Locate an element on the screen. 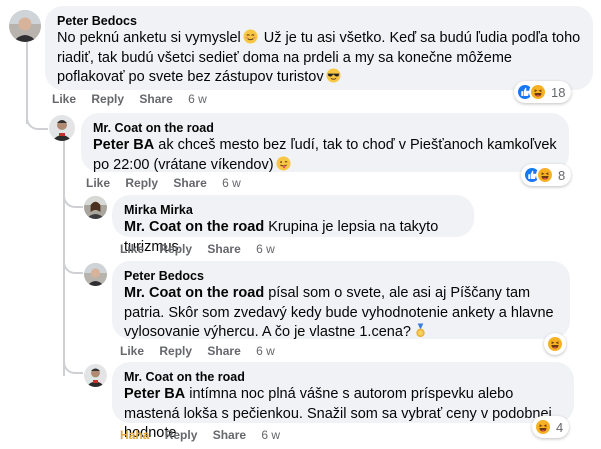 This screenshot has height=449, width=601. winking-tongue-face-icon is located at coordinates (283, 163).